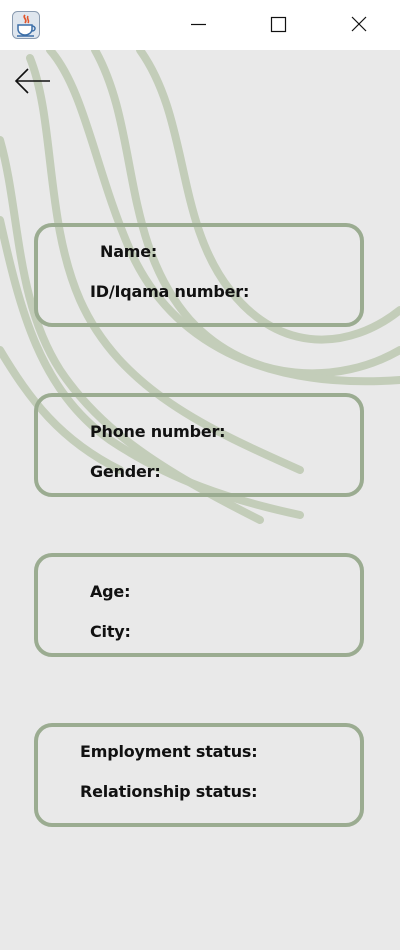  Describe the element at coordinates (129, 251) in the screenshot. I see `name-label: Name:` at that location.